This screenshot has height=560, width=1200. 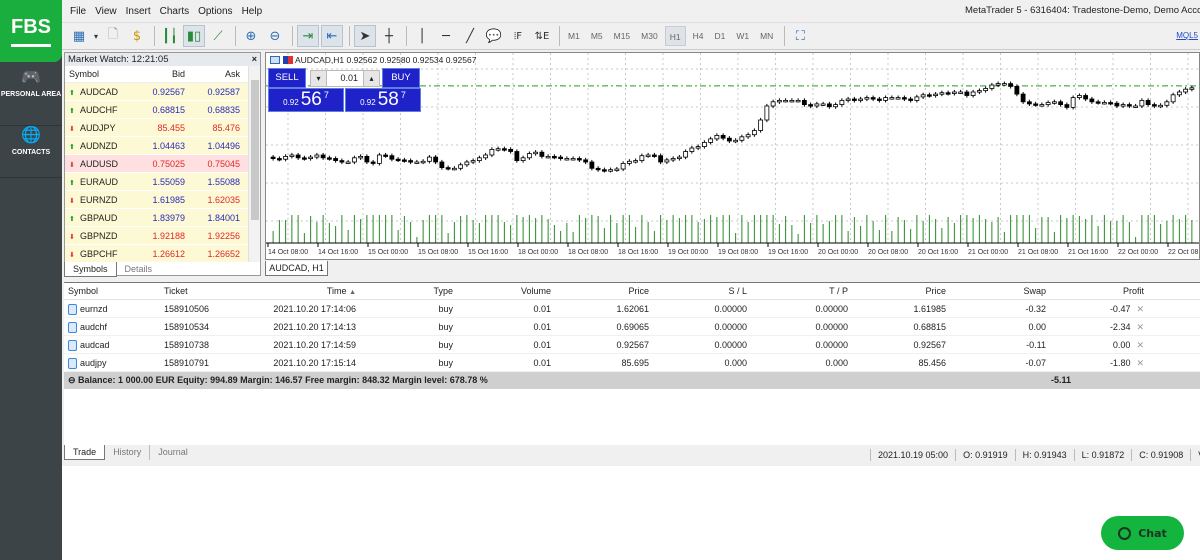 I want to click on text-label-button: 💬, so click(x=494, y=36).